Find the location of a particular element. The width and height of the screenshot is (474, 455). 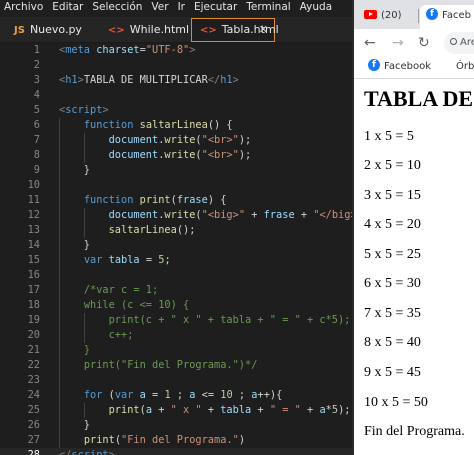

close-icon: ✕ is located at coordinates (263, 29).